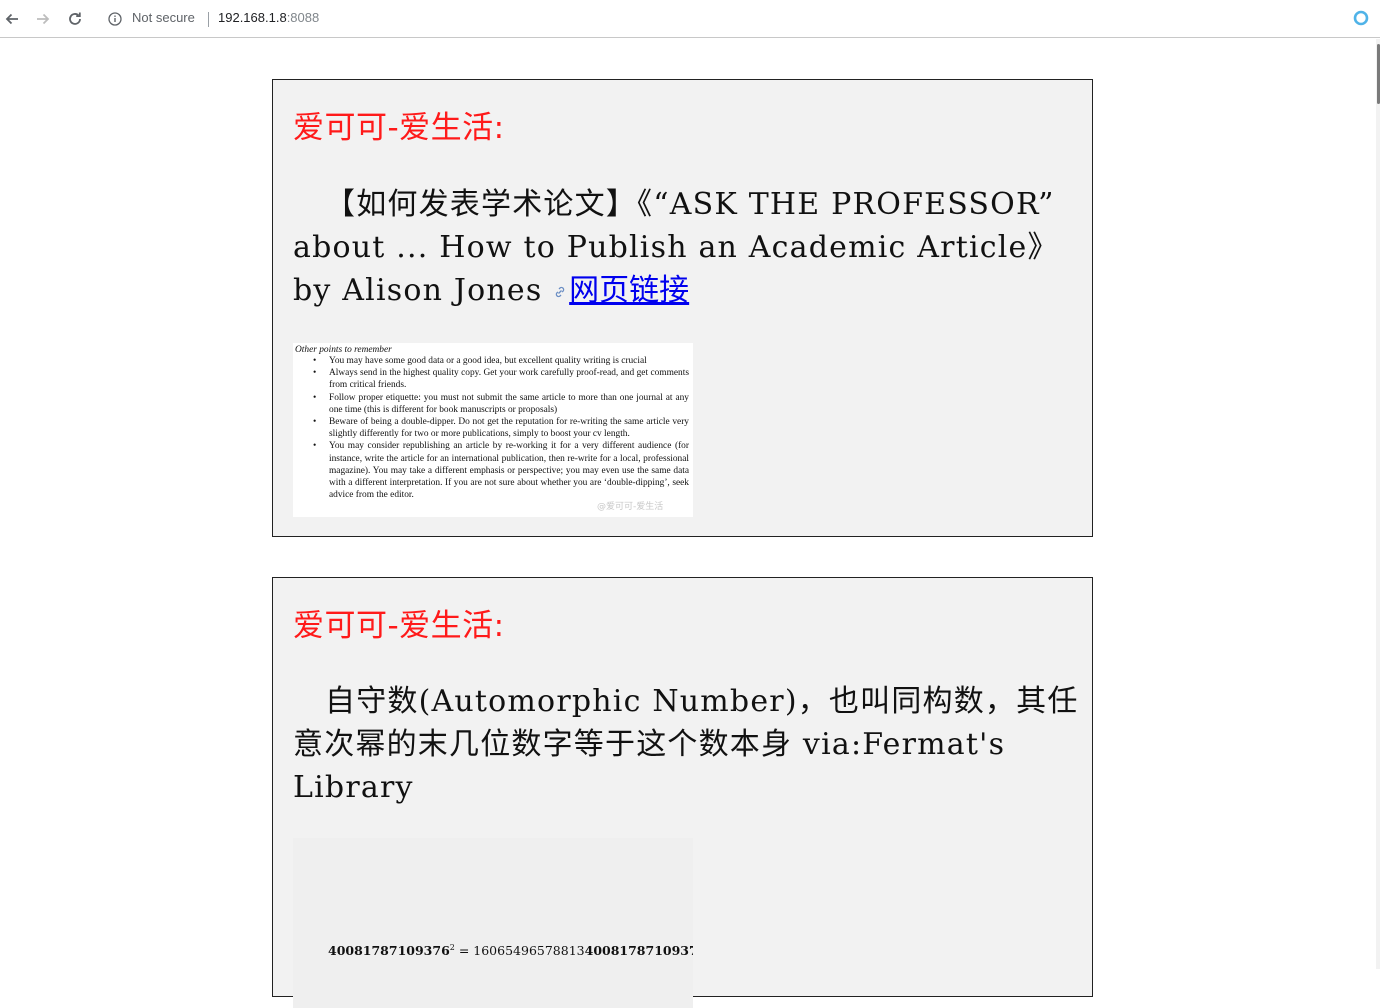  I want to click on url-port: :8088, so click(303, 17).